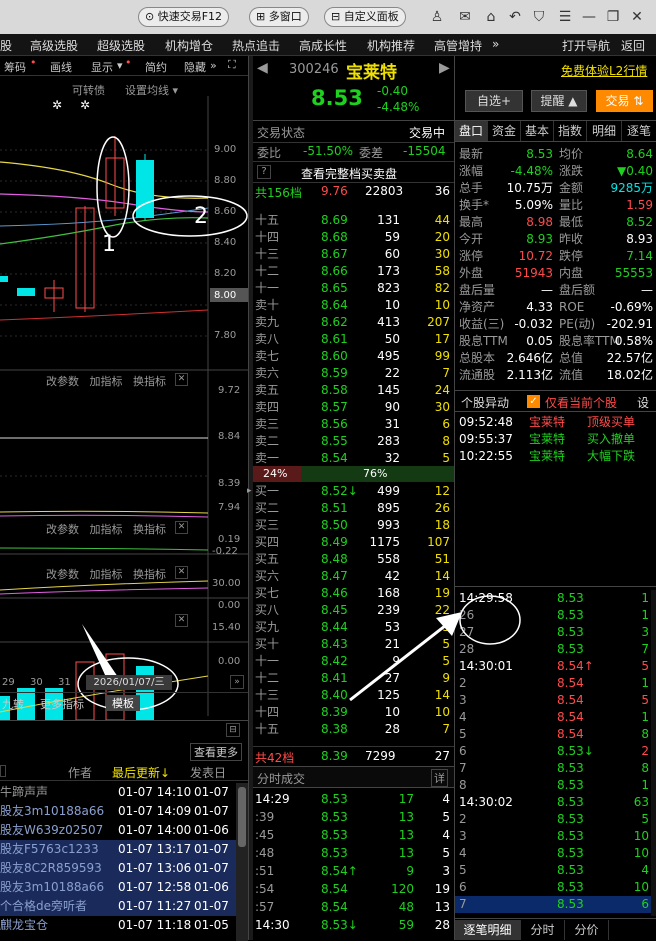  I want to click on menu-more: », so click(495, 44).